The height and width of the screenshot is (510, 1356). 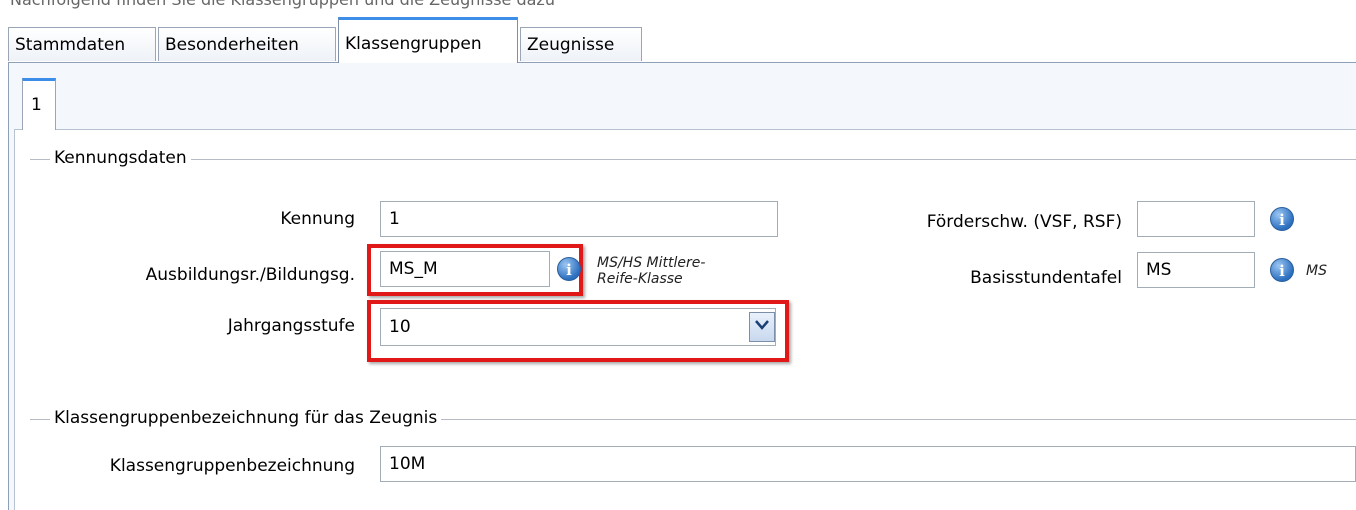 I want to click on ausbildung-note: MS/HS Mittlere- Reife-Klasse, so click(x=651, y=271).